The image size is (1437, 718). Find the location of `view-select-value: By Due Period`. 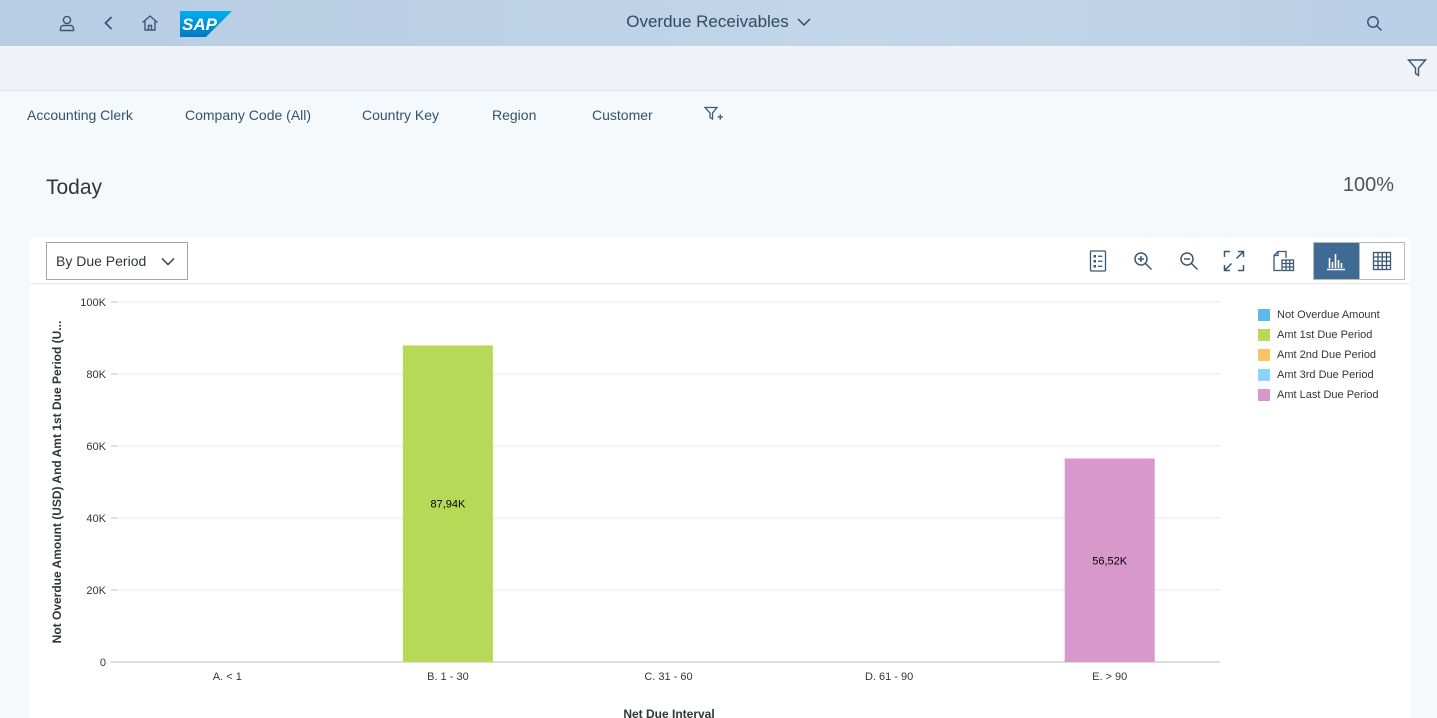

view-select-value: By Due Period is located at coordinates (101, 261).